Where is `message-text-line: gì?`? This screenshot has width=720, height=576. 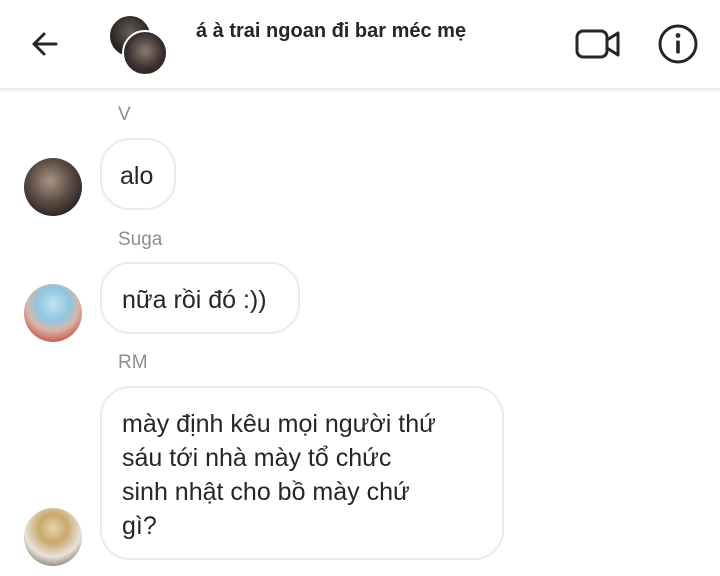 message-text-line: gì? is located at coordinates (139, 526).